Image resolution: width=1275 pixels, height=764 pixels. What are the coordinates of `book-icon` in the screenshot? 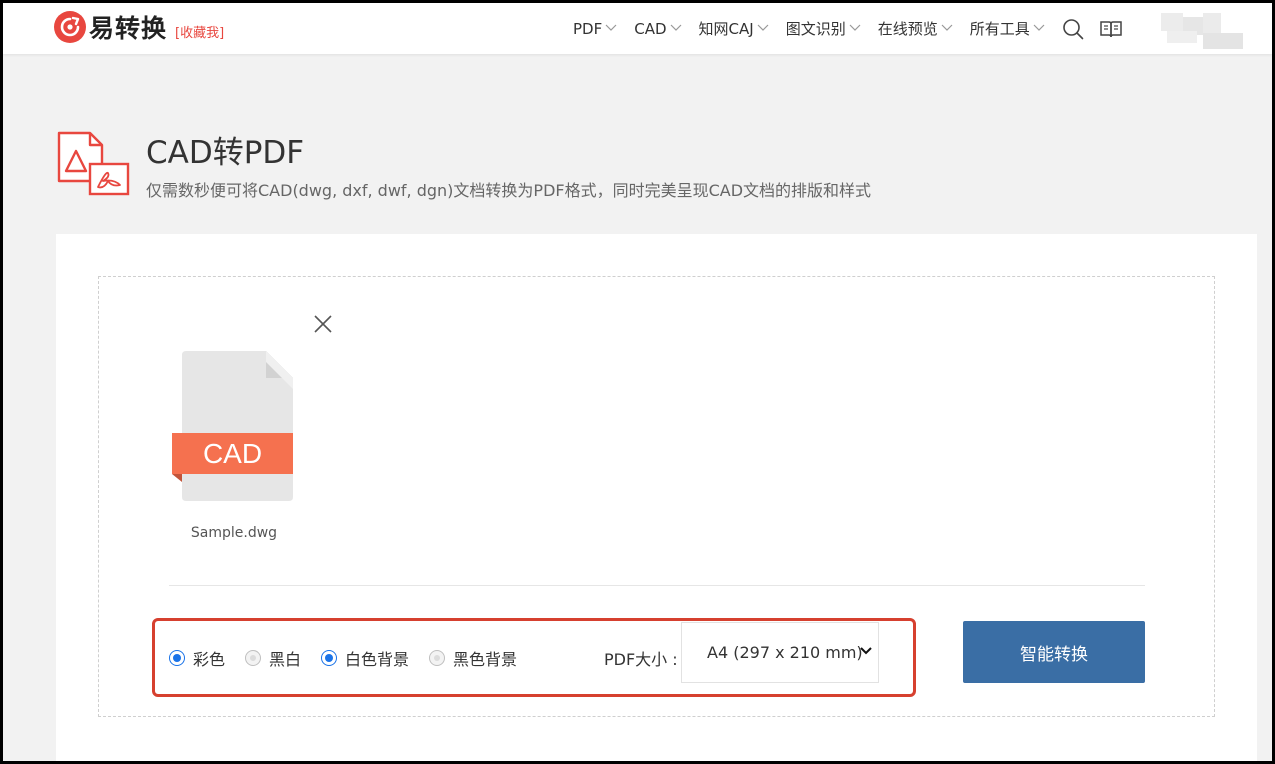 It's located at (1111, 28).